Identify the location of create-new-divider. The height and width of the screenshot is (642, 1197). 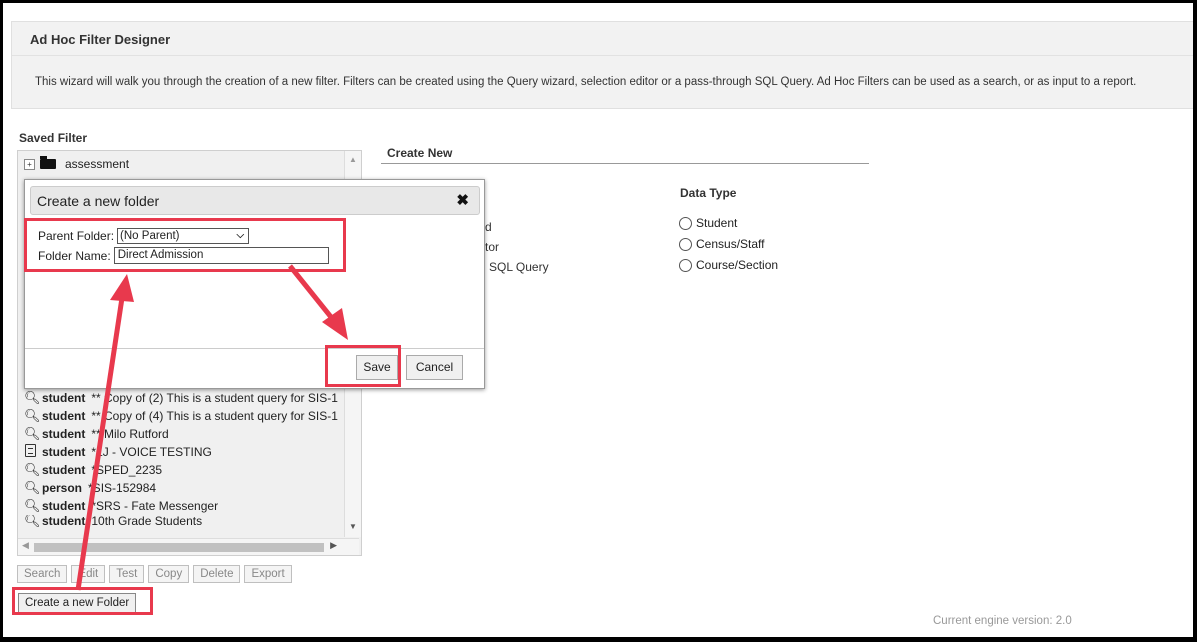
(625, 163).